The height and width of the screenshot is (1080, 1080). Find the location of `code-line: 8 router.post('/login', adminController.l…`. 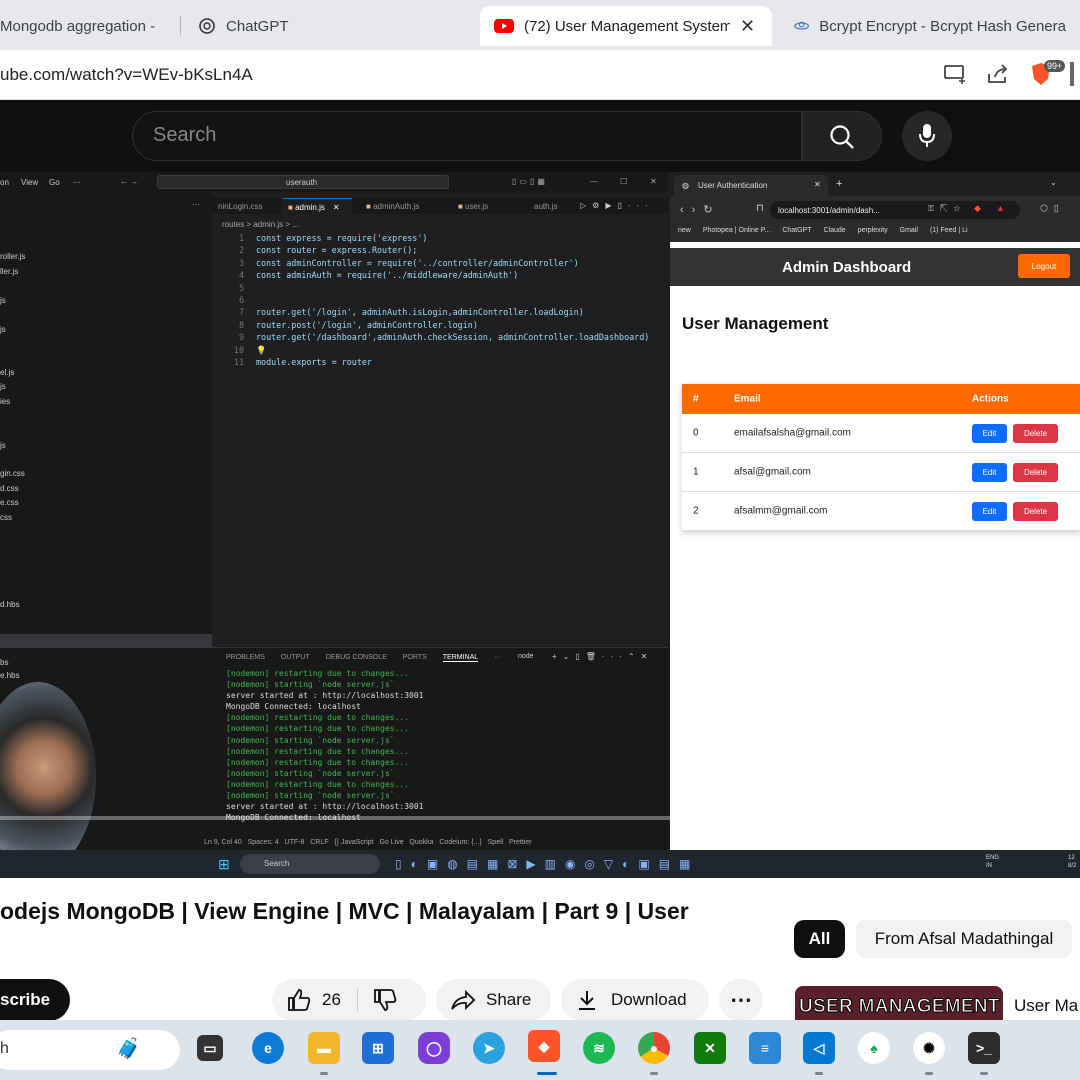

code-line: 8 router.post('/login', adminController.l… is located at coordinates (442, 325).